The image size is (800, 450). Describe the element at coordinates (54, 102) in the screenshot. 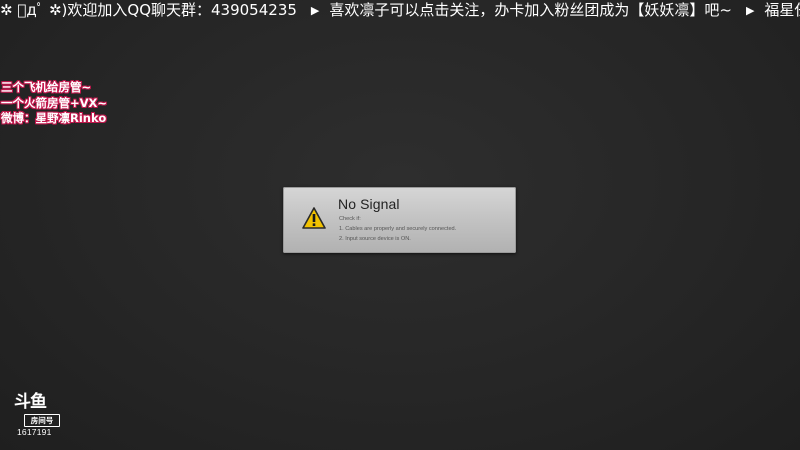

I see `note-line-rocket: 一个火箭房管+VX~` at that location.